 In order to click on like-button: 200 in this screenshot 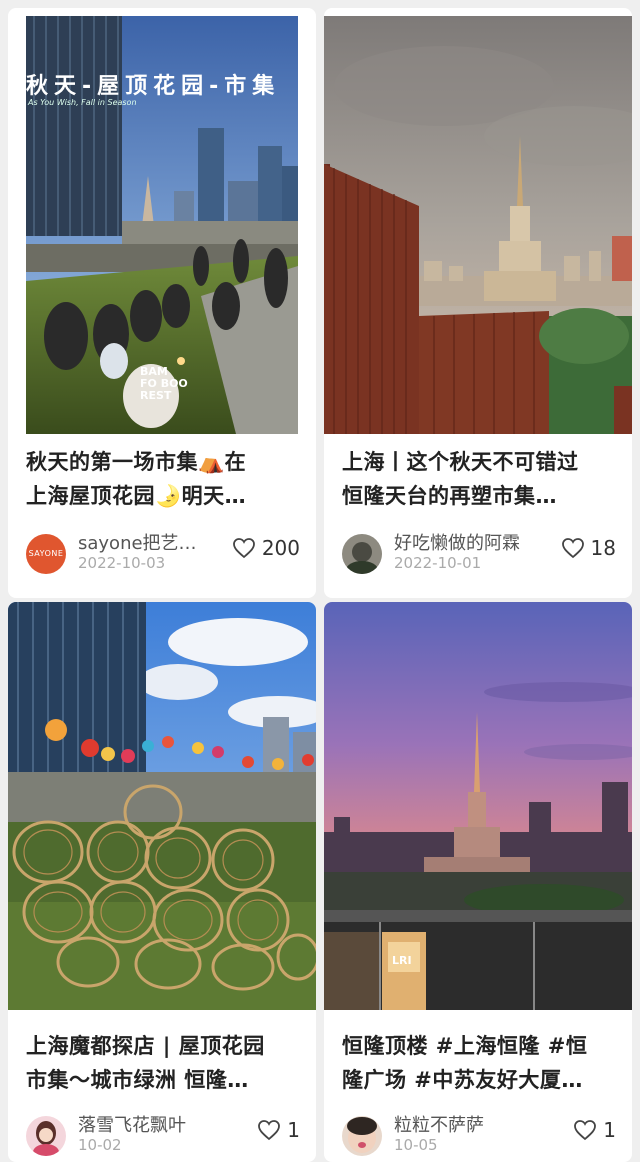, I will do `click(266, 548)`.